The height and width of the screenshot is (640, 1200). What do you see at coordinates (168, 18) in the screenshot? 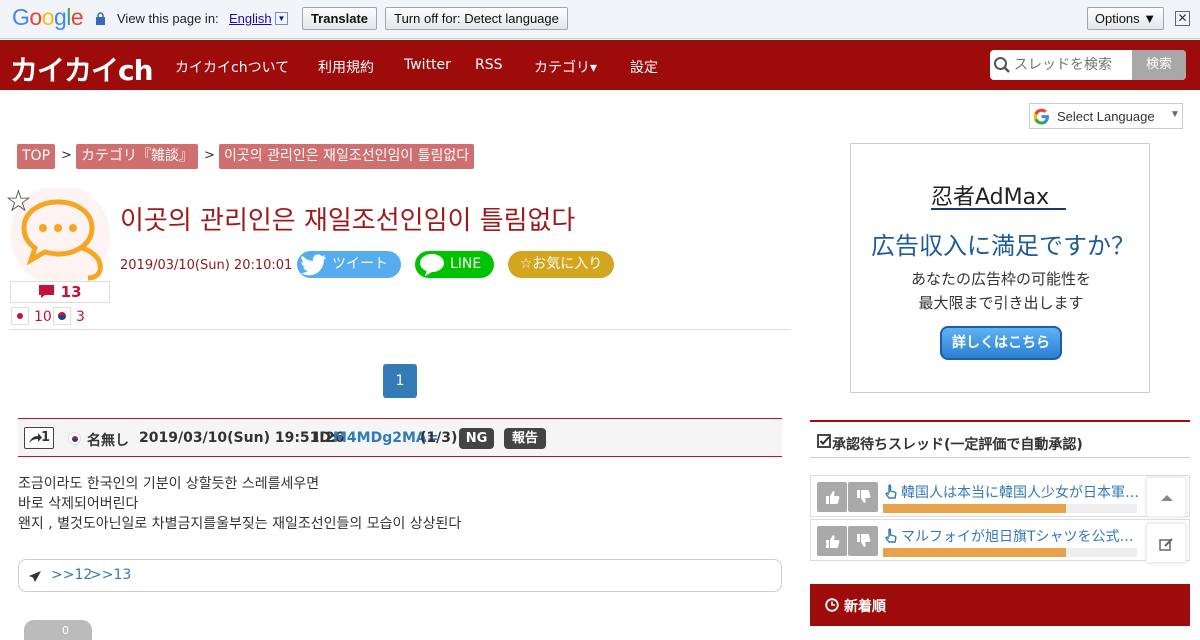
I see `view-page-in-text: View this page in:` at bounding box center [168, 18].